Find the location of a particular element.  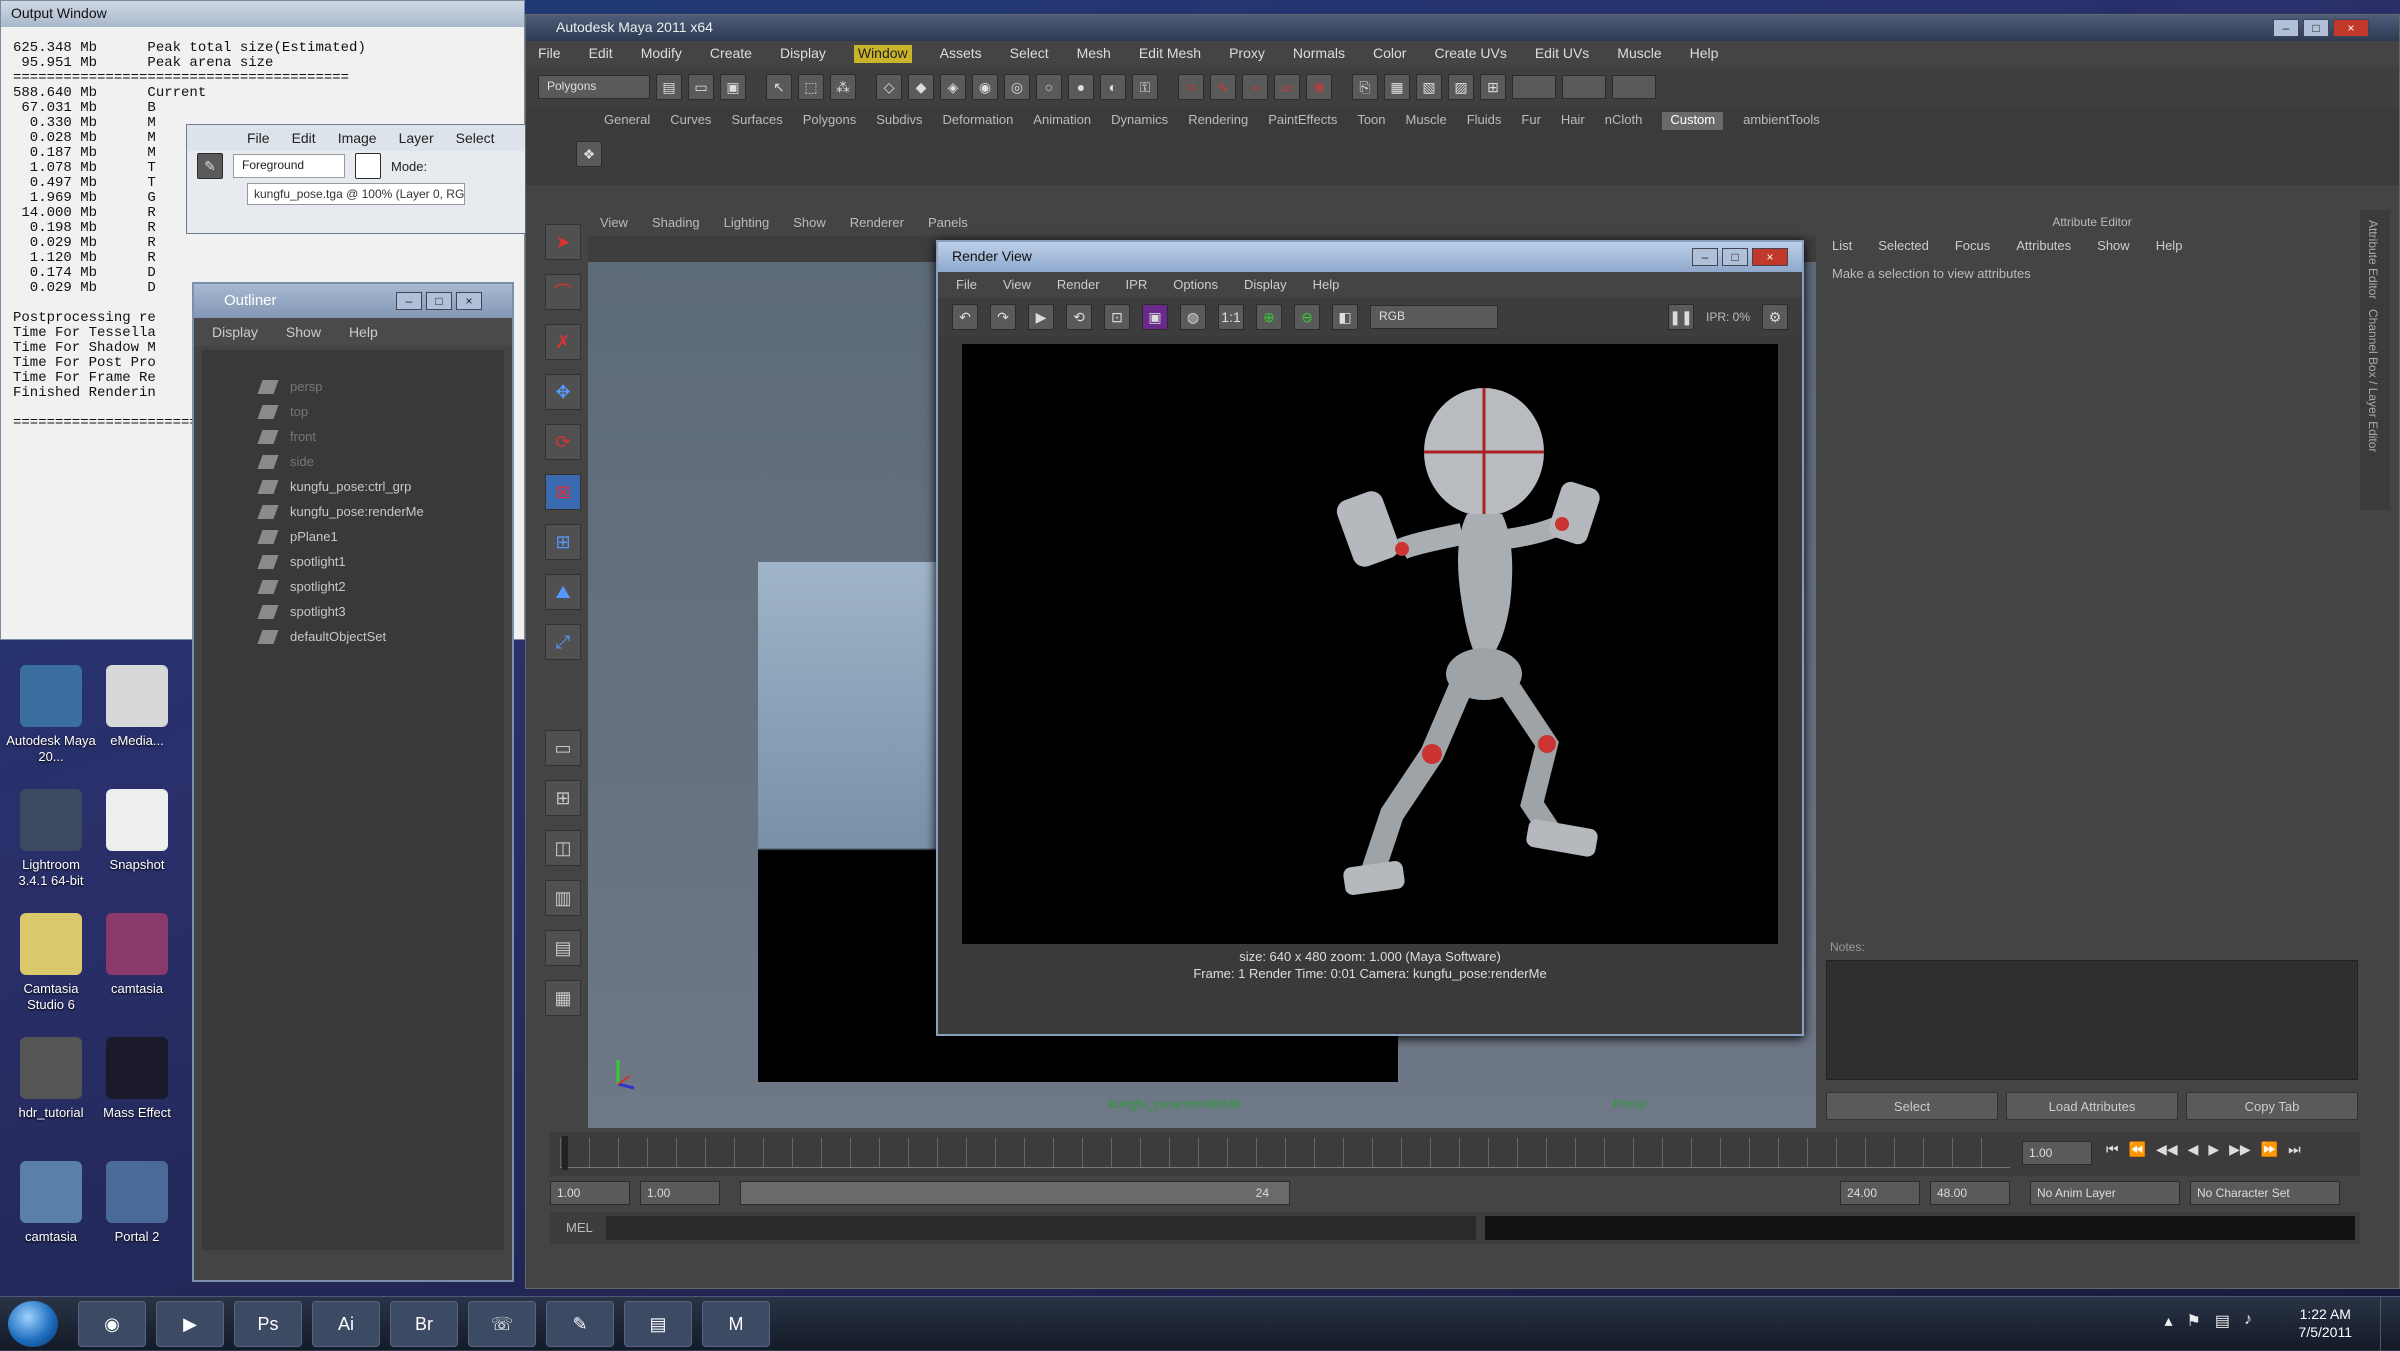

new-scene-icon: ▤ is located at coordinates (669, 87).